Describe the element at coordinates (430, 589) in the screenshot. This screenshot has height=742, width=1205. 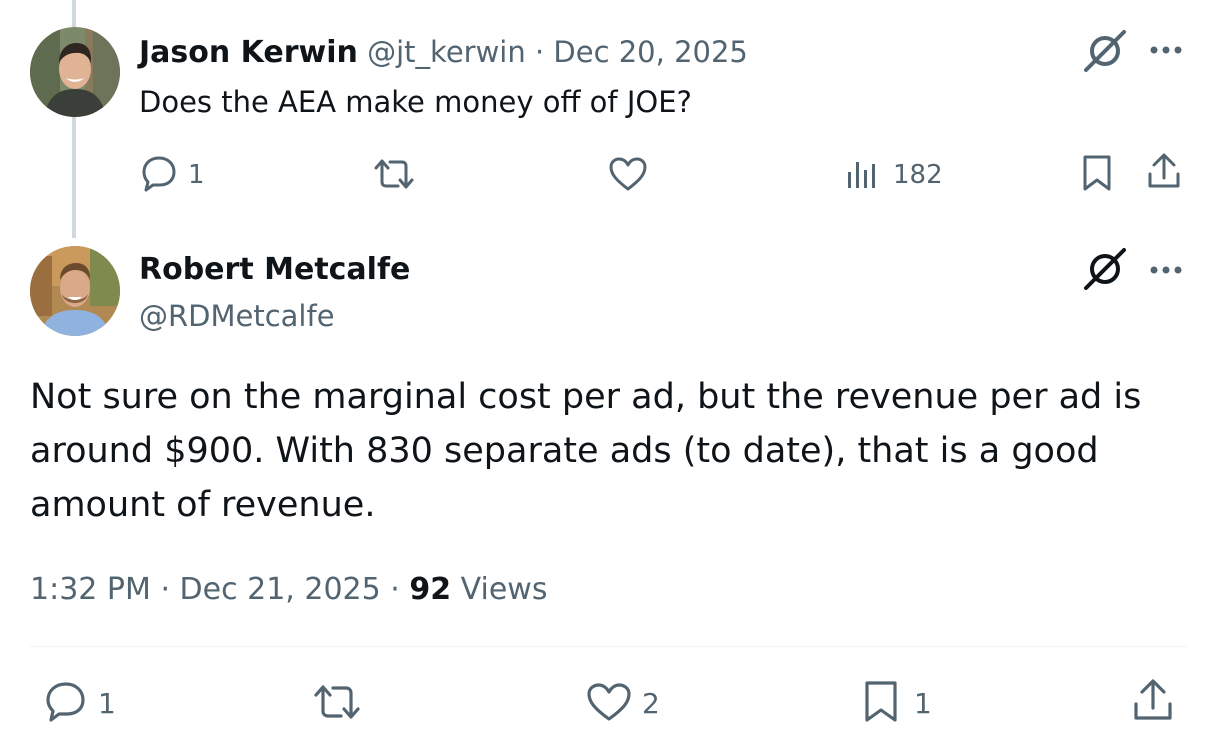
I see `views-number: 92` at that location.